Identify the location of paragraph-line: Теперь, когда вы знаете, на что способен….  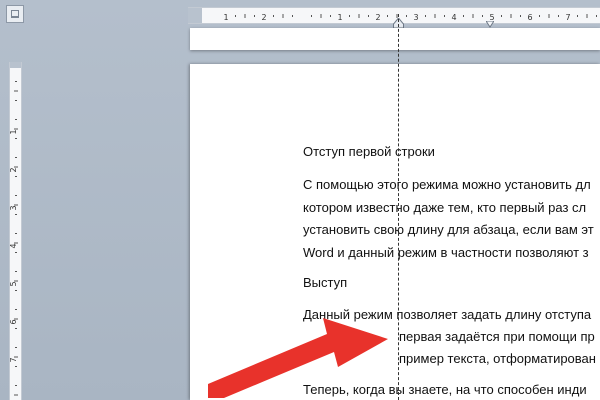
(445, 389).